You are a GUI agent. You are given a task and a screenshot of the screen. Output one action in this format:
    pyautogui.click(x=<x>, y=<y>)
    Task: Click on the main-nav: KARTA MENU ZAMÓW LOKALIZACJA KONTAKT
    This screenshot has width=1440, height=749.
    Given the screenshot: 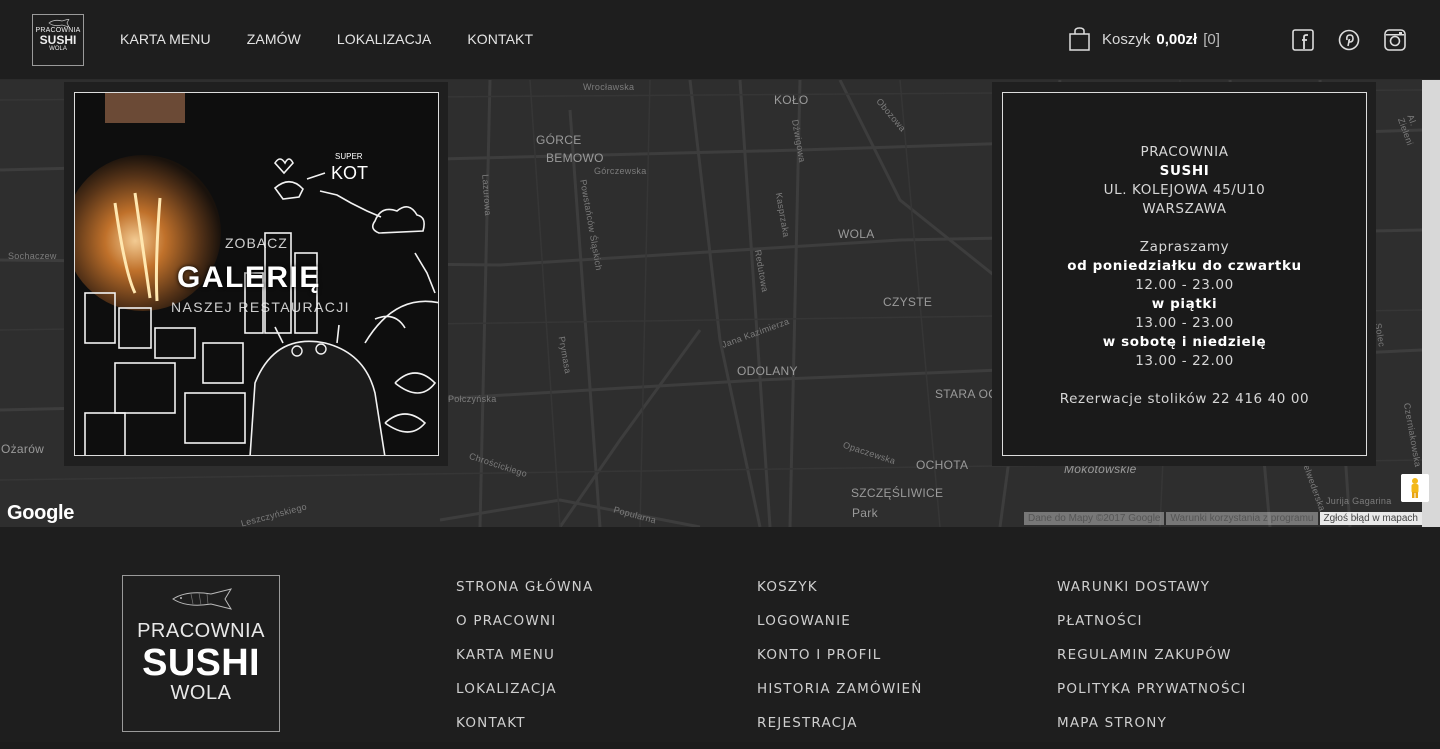 What is the action you would take?
    pyautogui.click(x=344, y=39)
    